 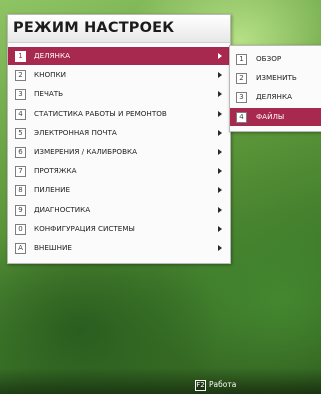 I want to click on menu-item-email: 5 ЭЛЕКТРОННАЯ ПОЧТА, so click(x=119, y=133).